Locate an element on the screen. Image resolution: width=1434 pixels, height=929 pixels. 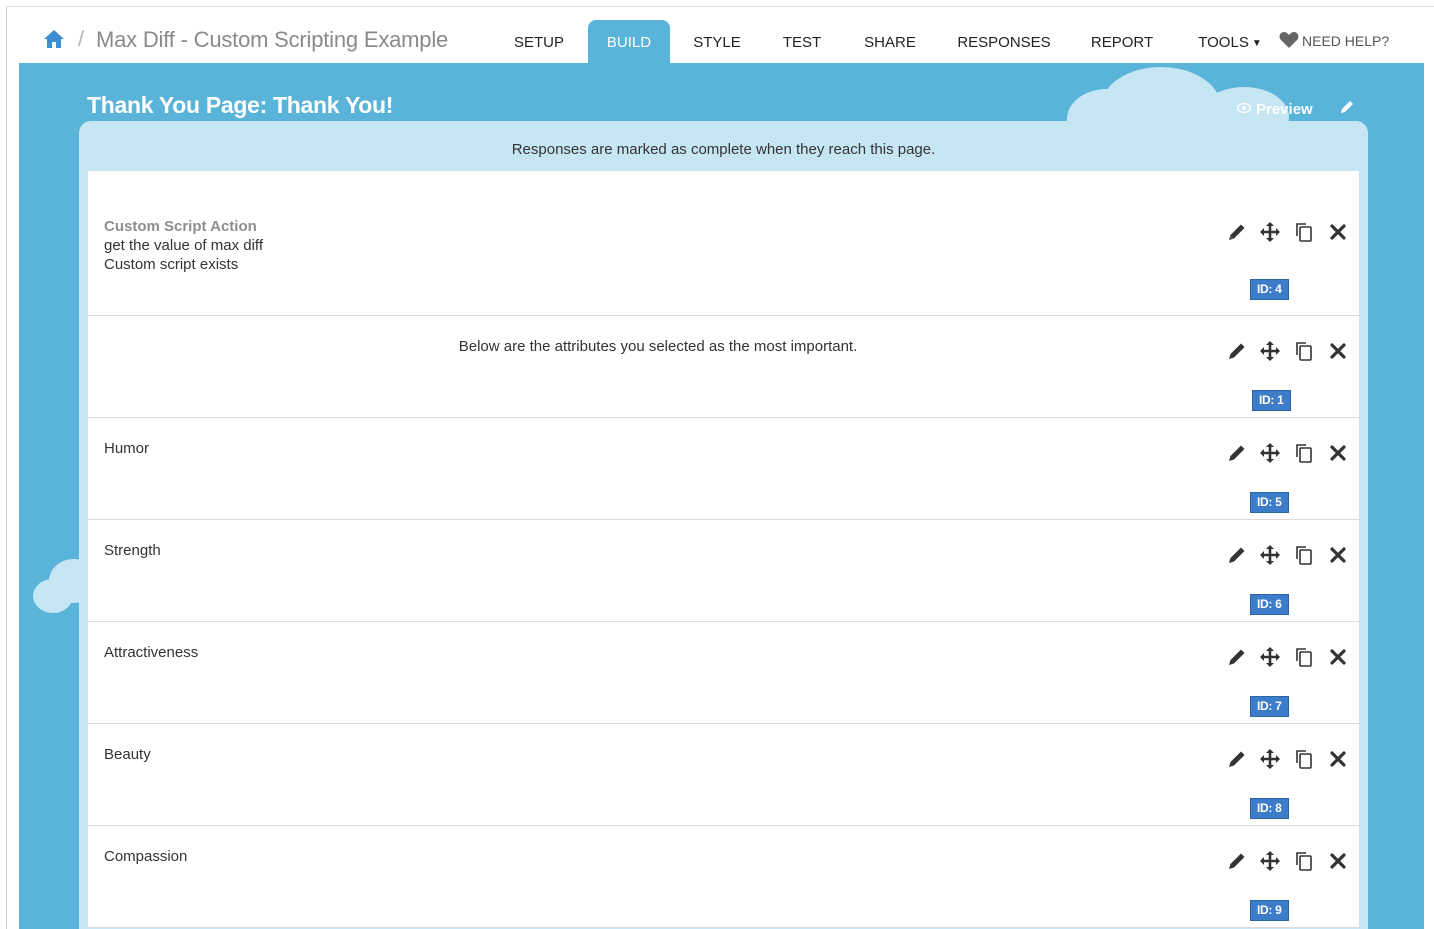
list-item: Attractiveness ID: 7 is located at coordinates (723, 673).